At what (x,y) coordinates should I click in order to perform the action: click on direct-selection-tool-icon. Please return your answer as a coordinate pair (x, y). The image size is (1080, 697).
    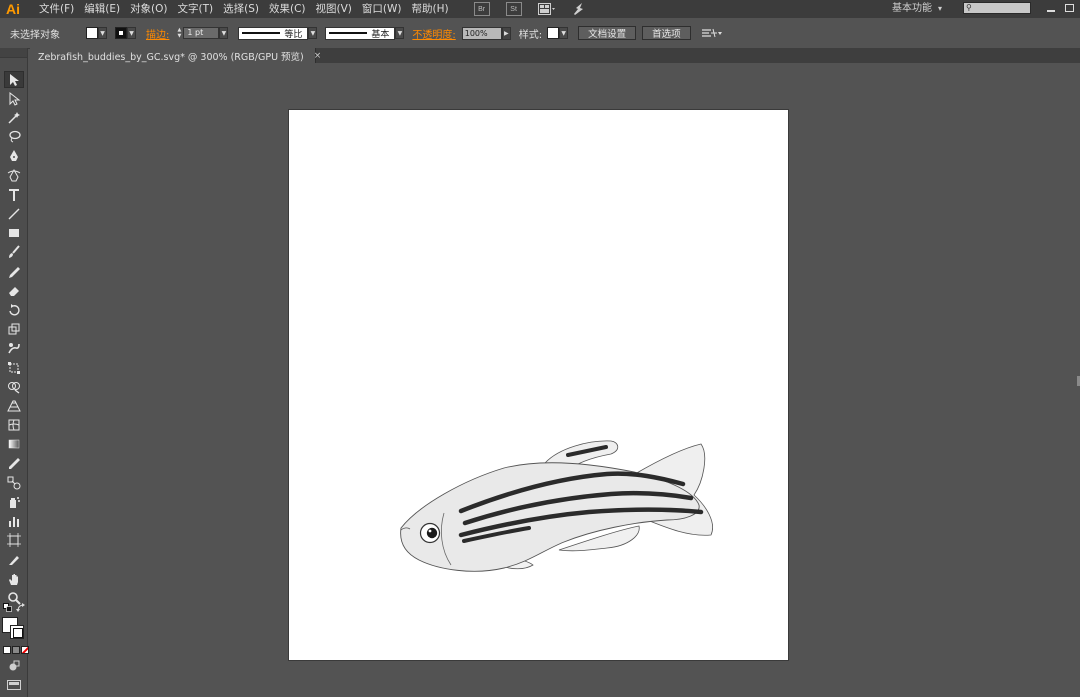
    Looking at the image, I should click on (14, 98).